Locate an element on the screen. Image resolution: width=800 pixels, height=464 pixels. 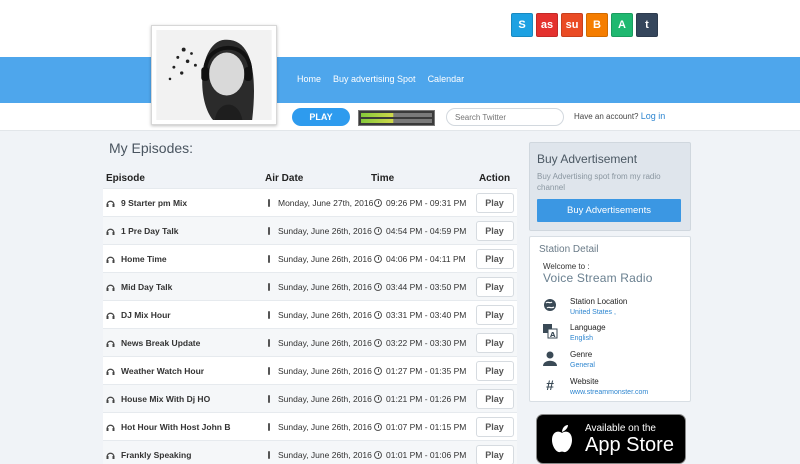
episode-cell: Hot Hour With Host John B is located at coordinates (169, 427).